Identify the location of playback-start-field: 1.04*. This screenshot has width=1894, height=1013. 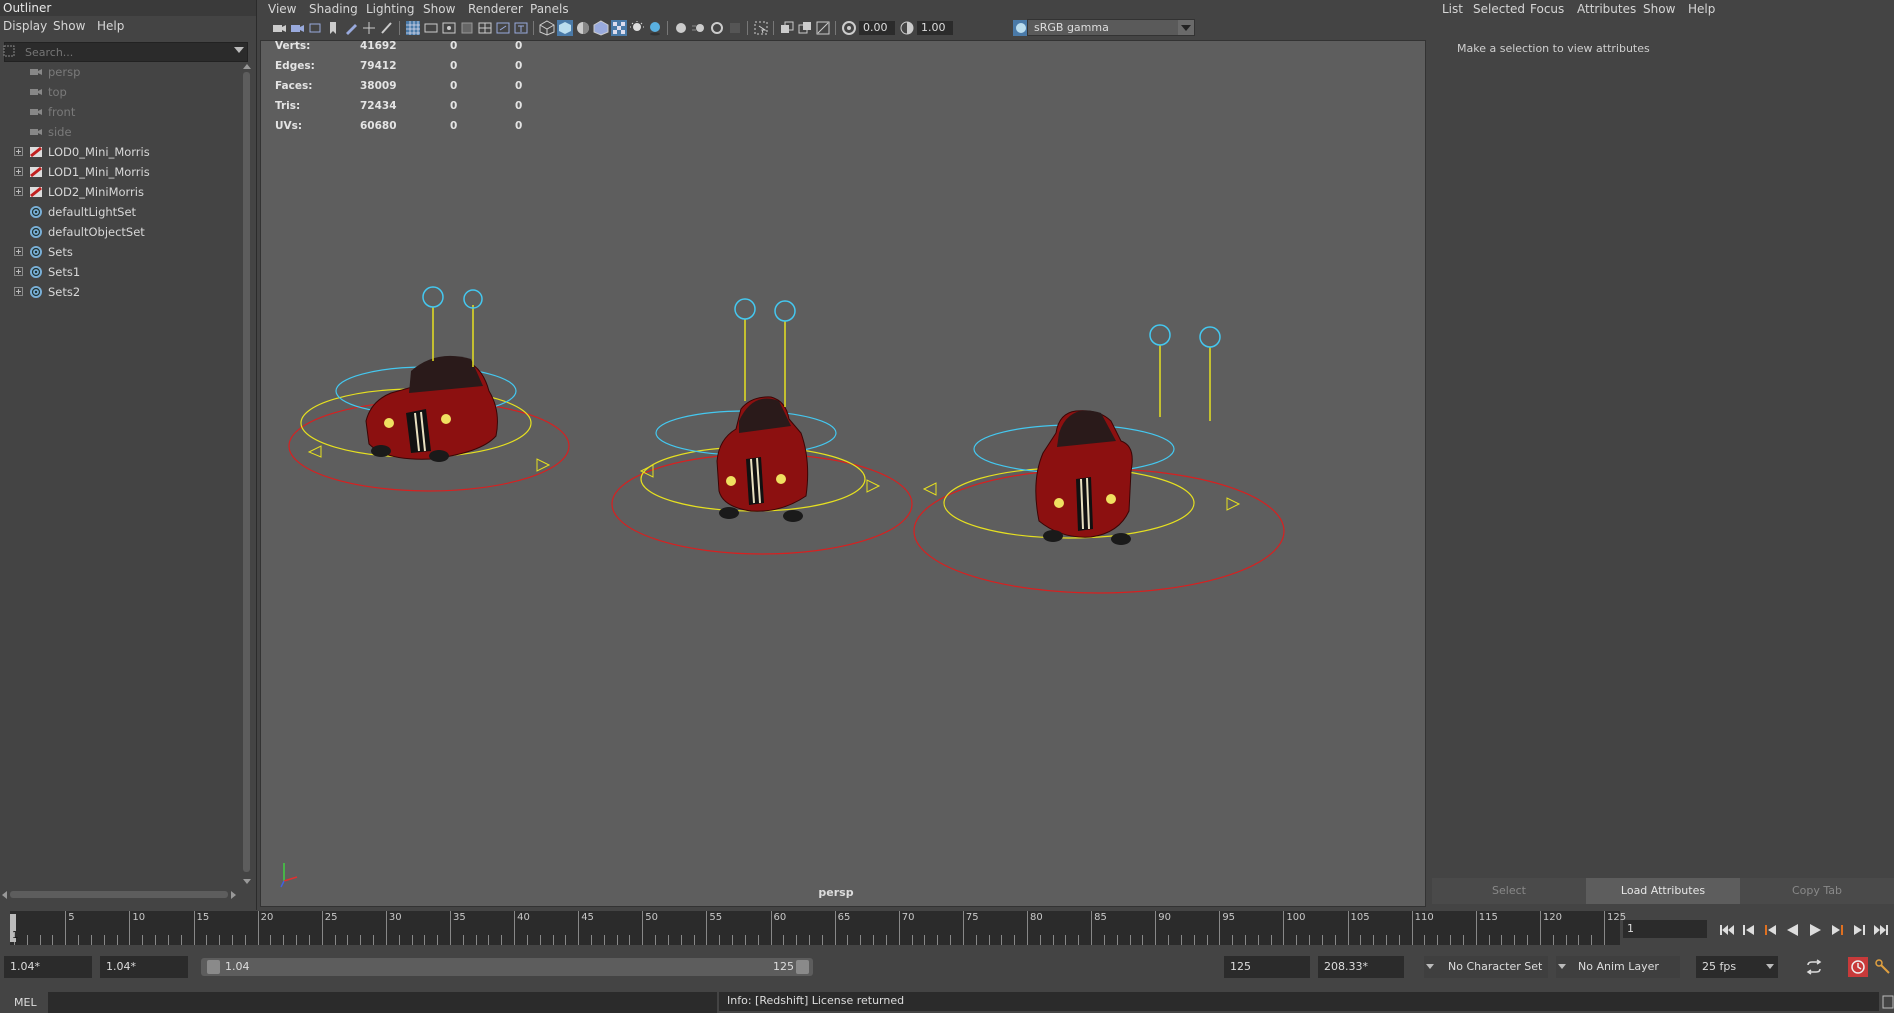
(144, 967).